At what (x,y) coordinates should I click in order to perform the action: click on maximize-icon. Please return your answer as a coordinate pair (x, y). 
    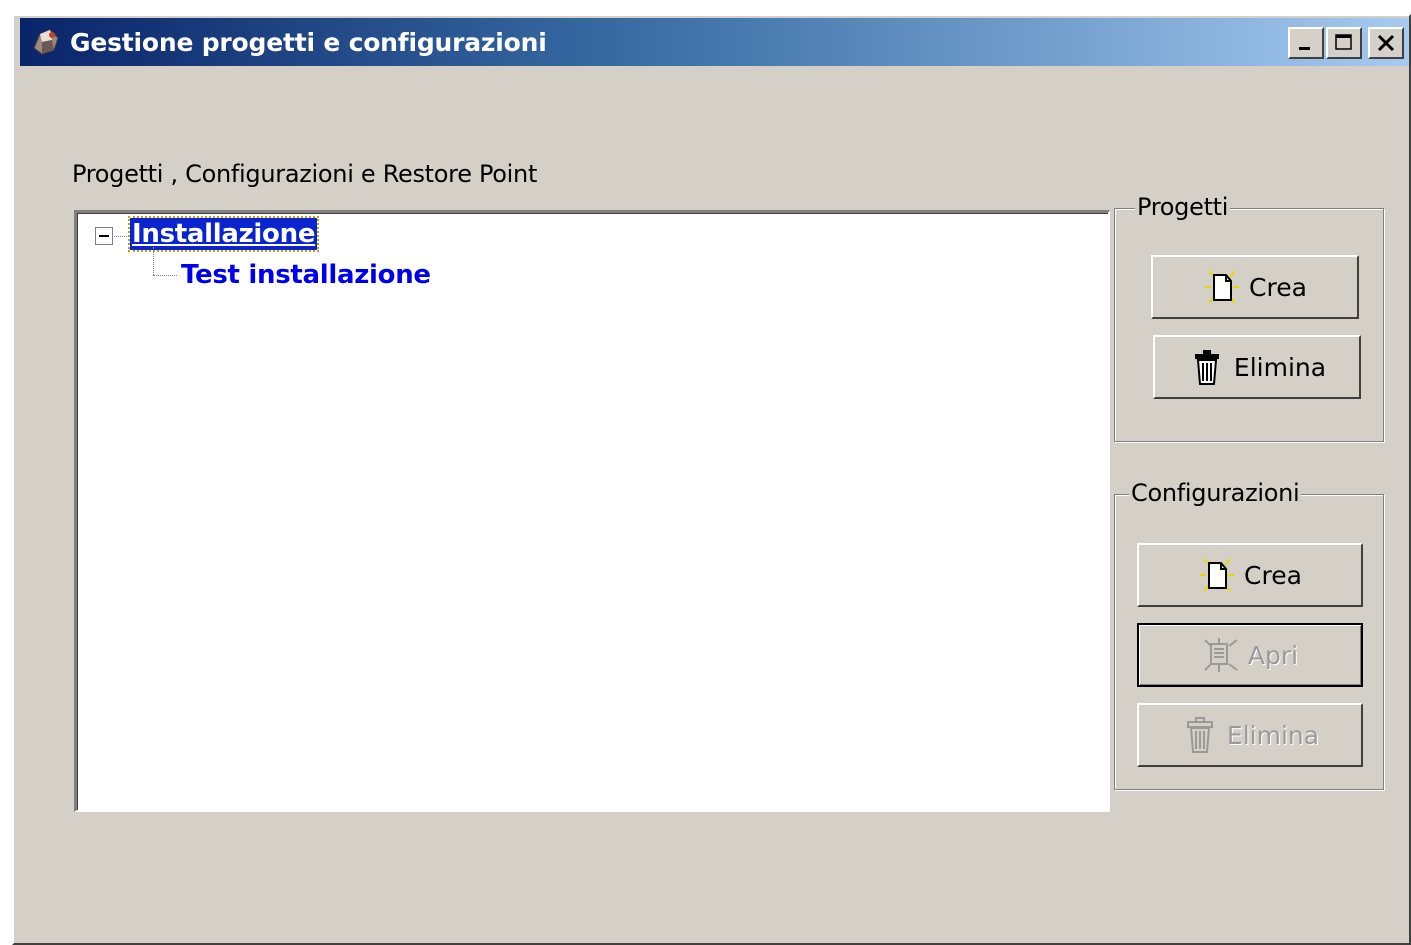
    Looking at the image, I should click on (1343, 42).